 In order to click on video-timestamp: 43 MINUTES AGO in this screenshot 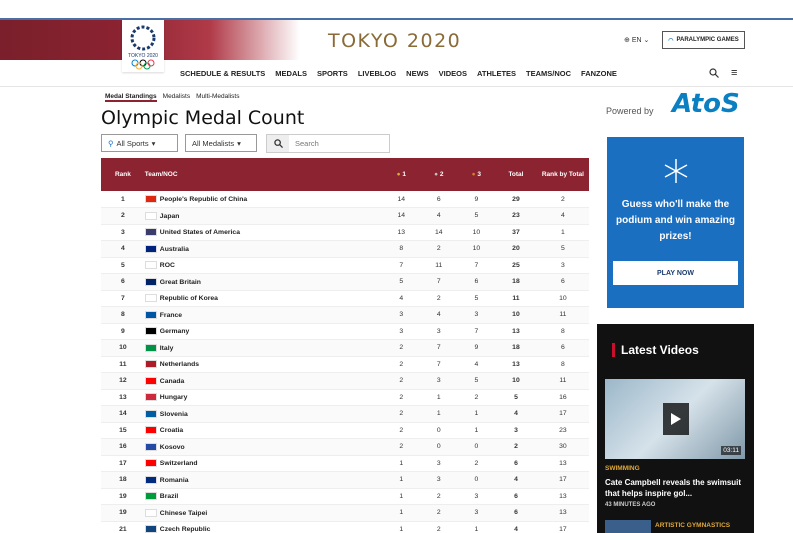, I will do `click(630, 505)`.